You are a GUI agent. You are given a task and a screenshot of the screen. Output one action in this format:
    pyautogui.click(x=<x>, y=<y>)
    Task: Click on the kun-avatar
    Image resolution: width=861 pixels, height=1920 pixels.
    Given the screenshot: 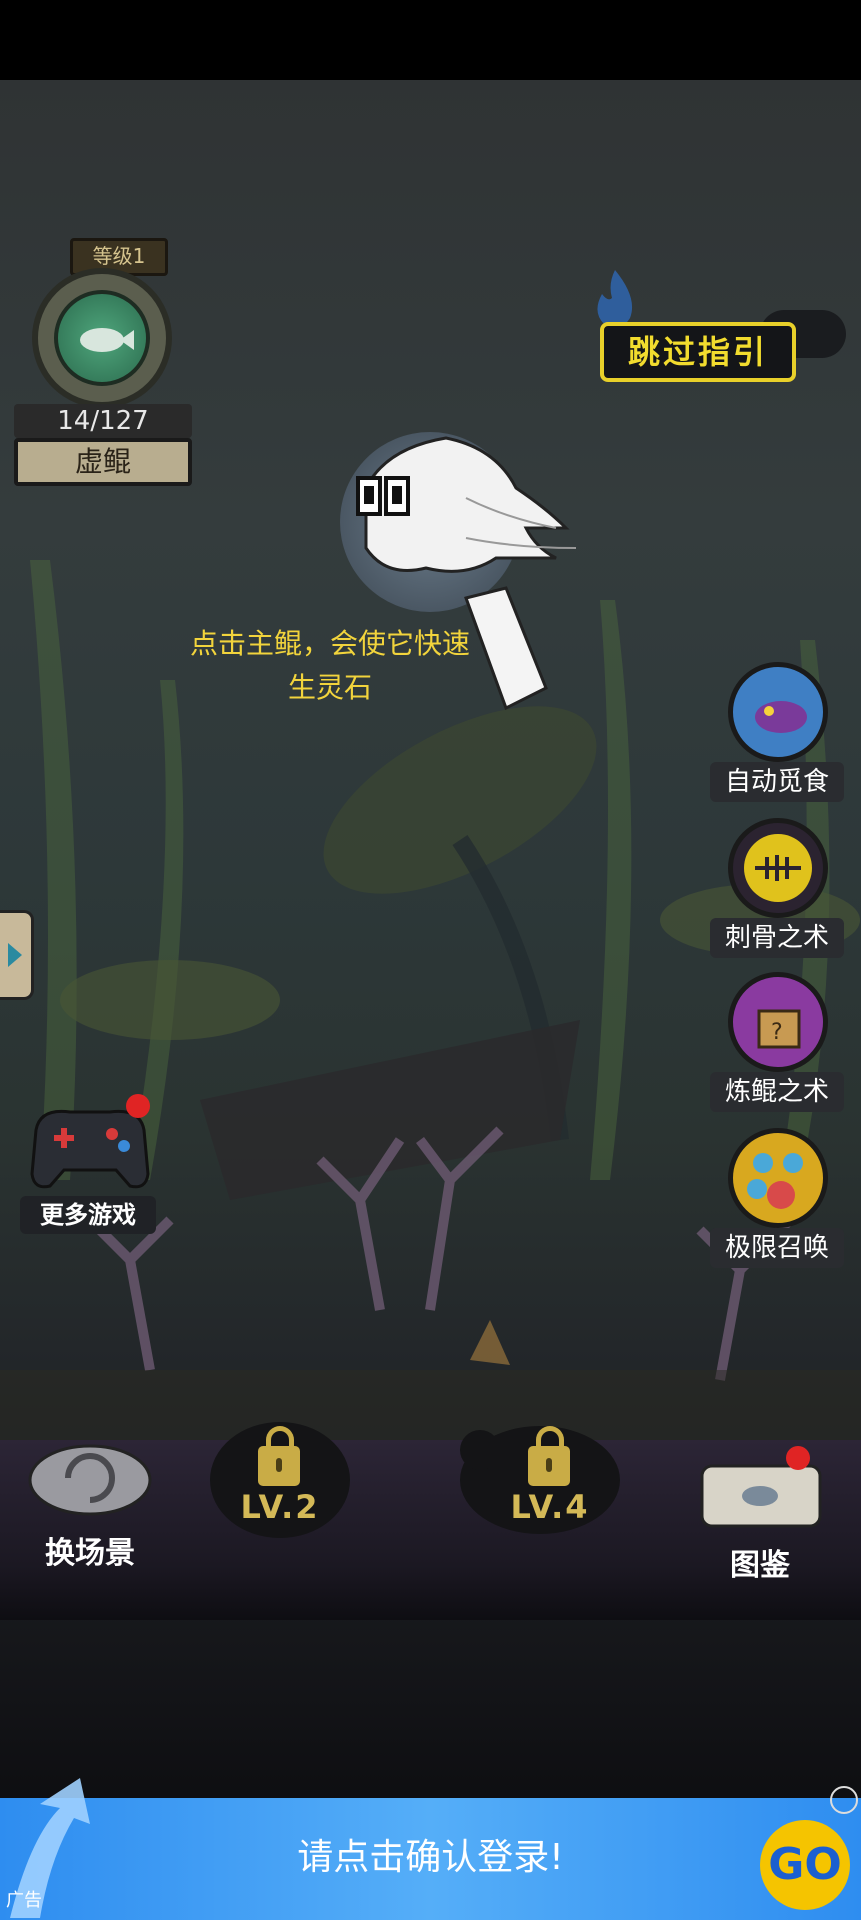 What is the action you would take?
    pyautogui.click(x=102, y=338)
    